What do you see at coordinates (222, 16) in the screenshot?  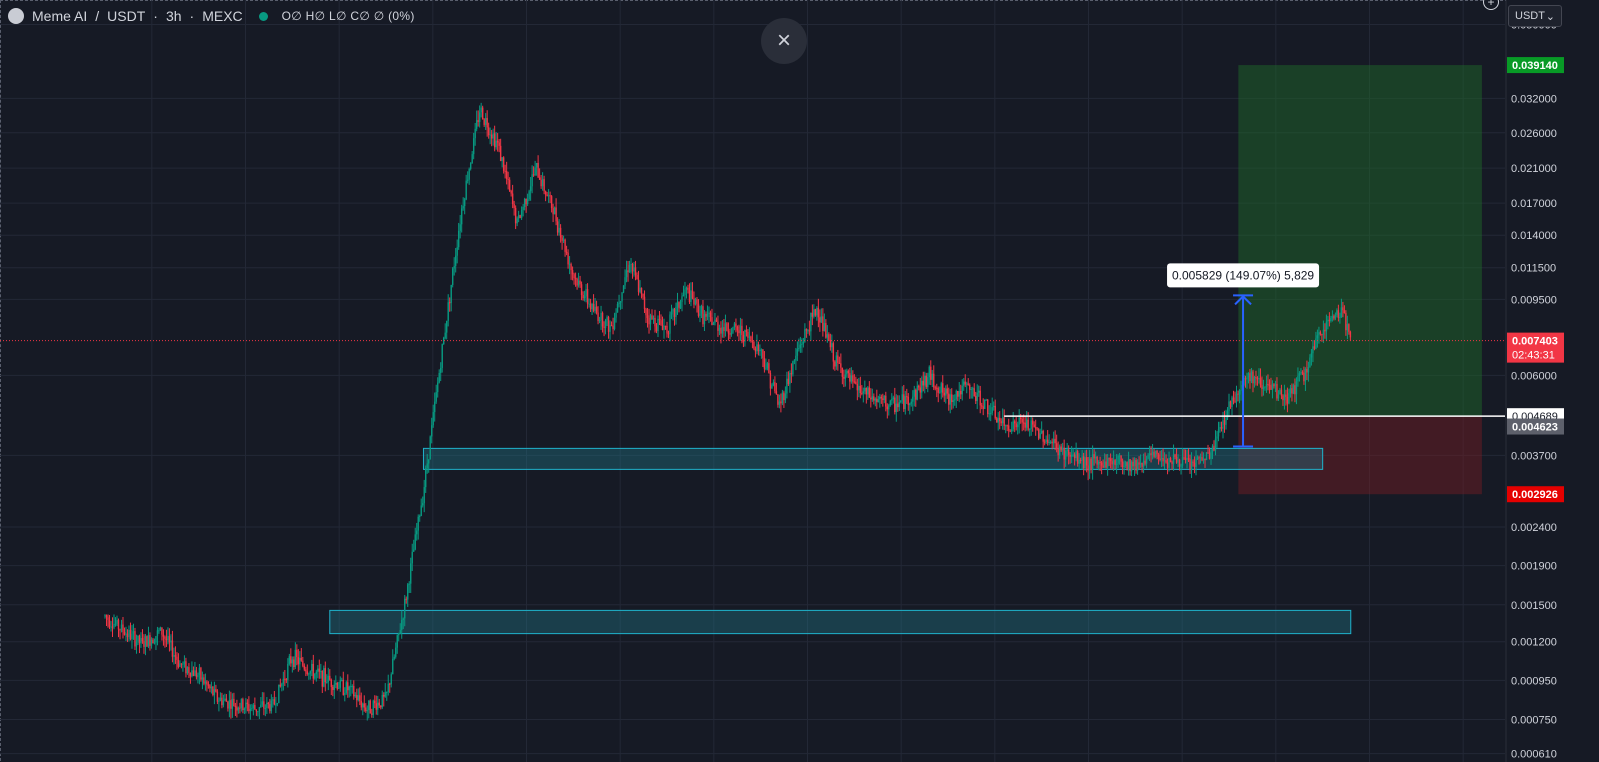 I see `legend-exchange: MEXC` at bounding box center [222, 16].